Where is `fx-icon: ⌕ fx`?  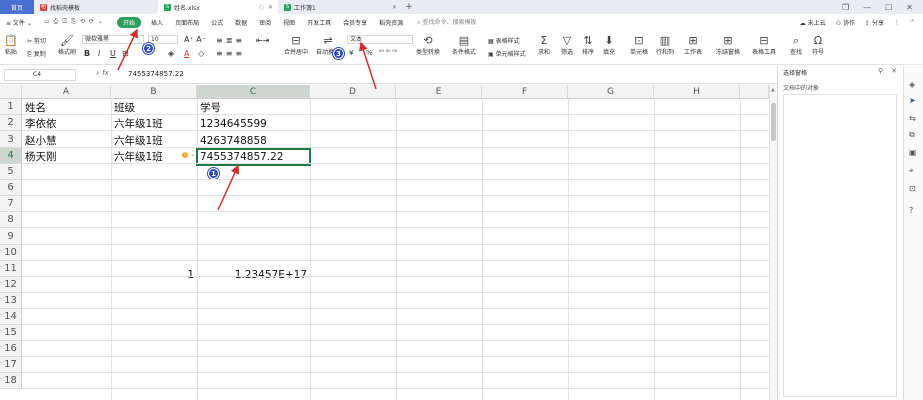 fx-icon: ⌕ fx is located at coordinates (102, 73).